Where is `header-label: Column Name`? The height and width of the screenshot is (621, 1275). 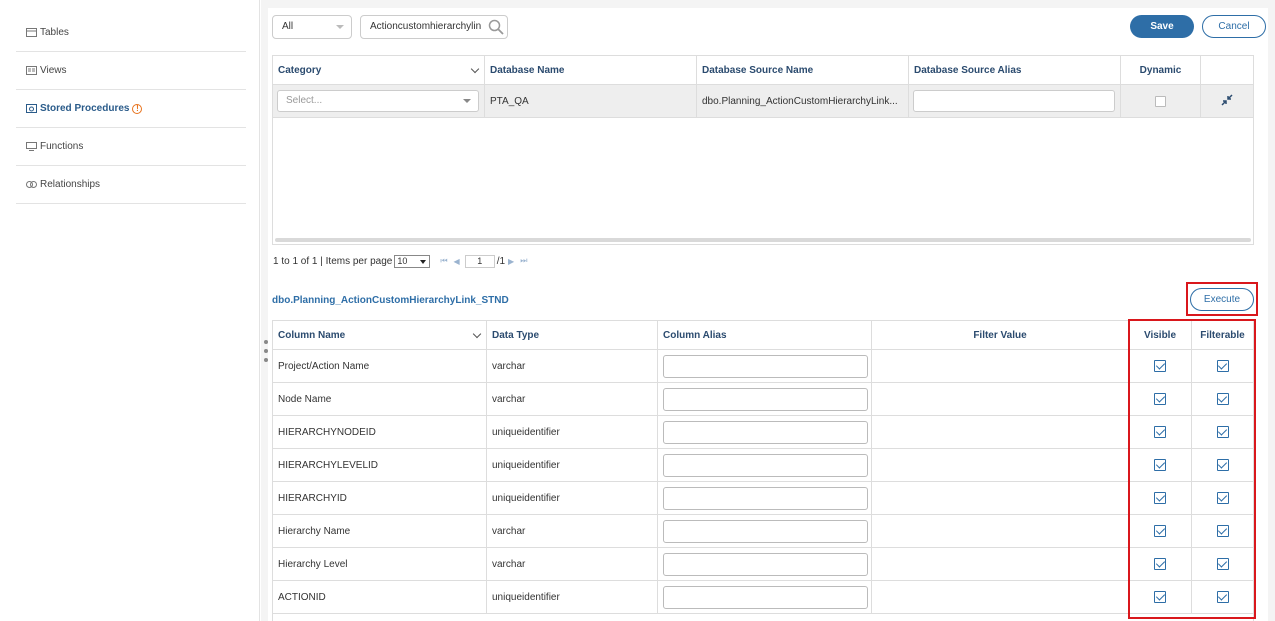
header-label: Column Name is located at coordinates (312, 335).